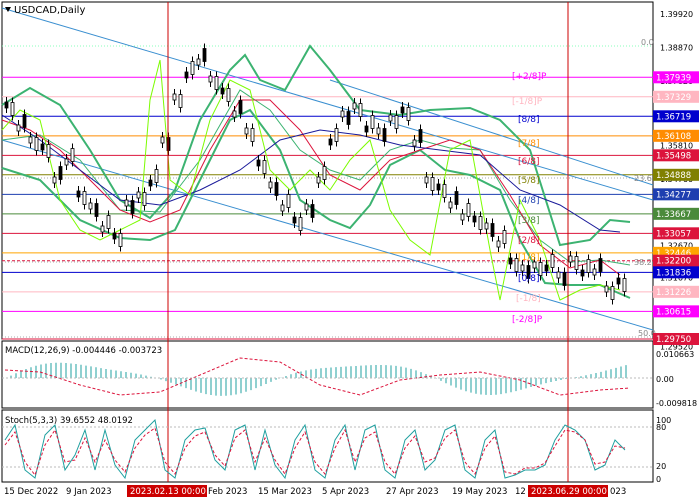  What do you see at coordinates (520, 492) in the screenshot?
I see `svg-text: 12` at bounding box center [520, 492].